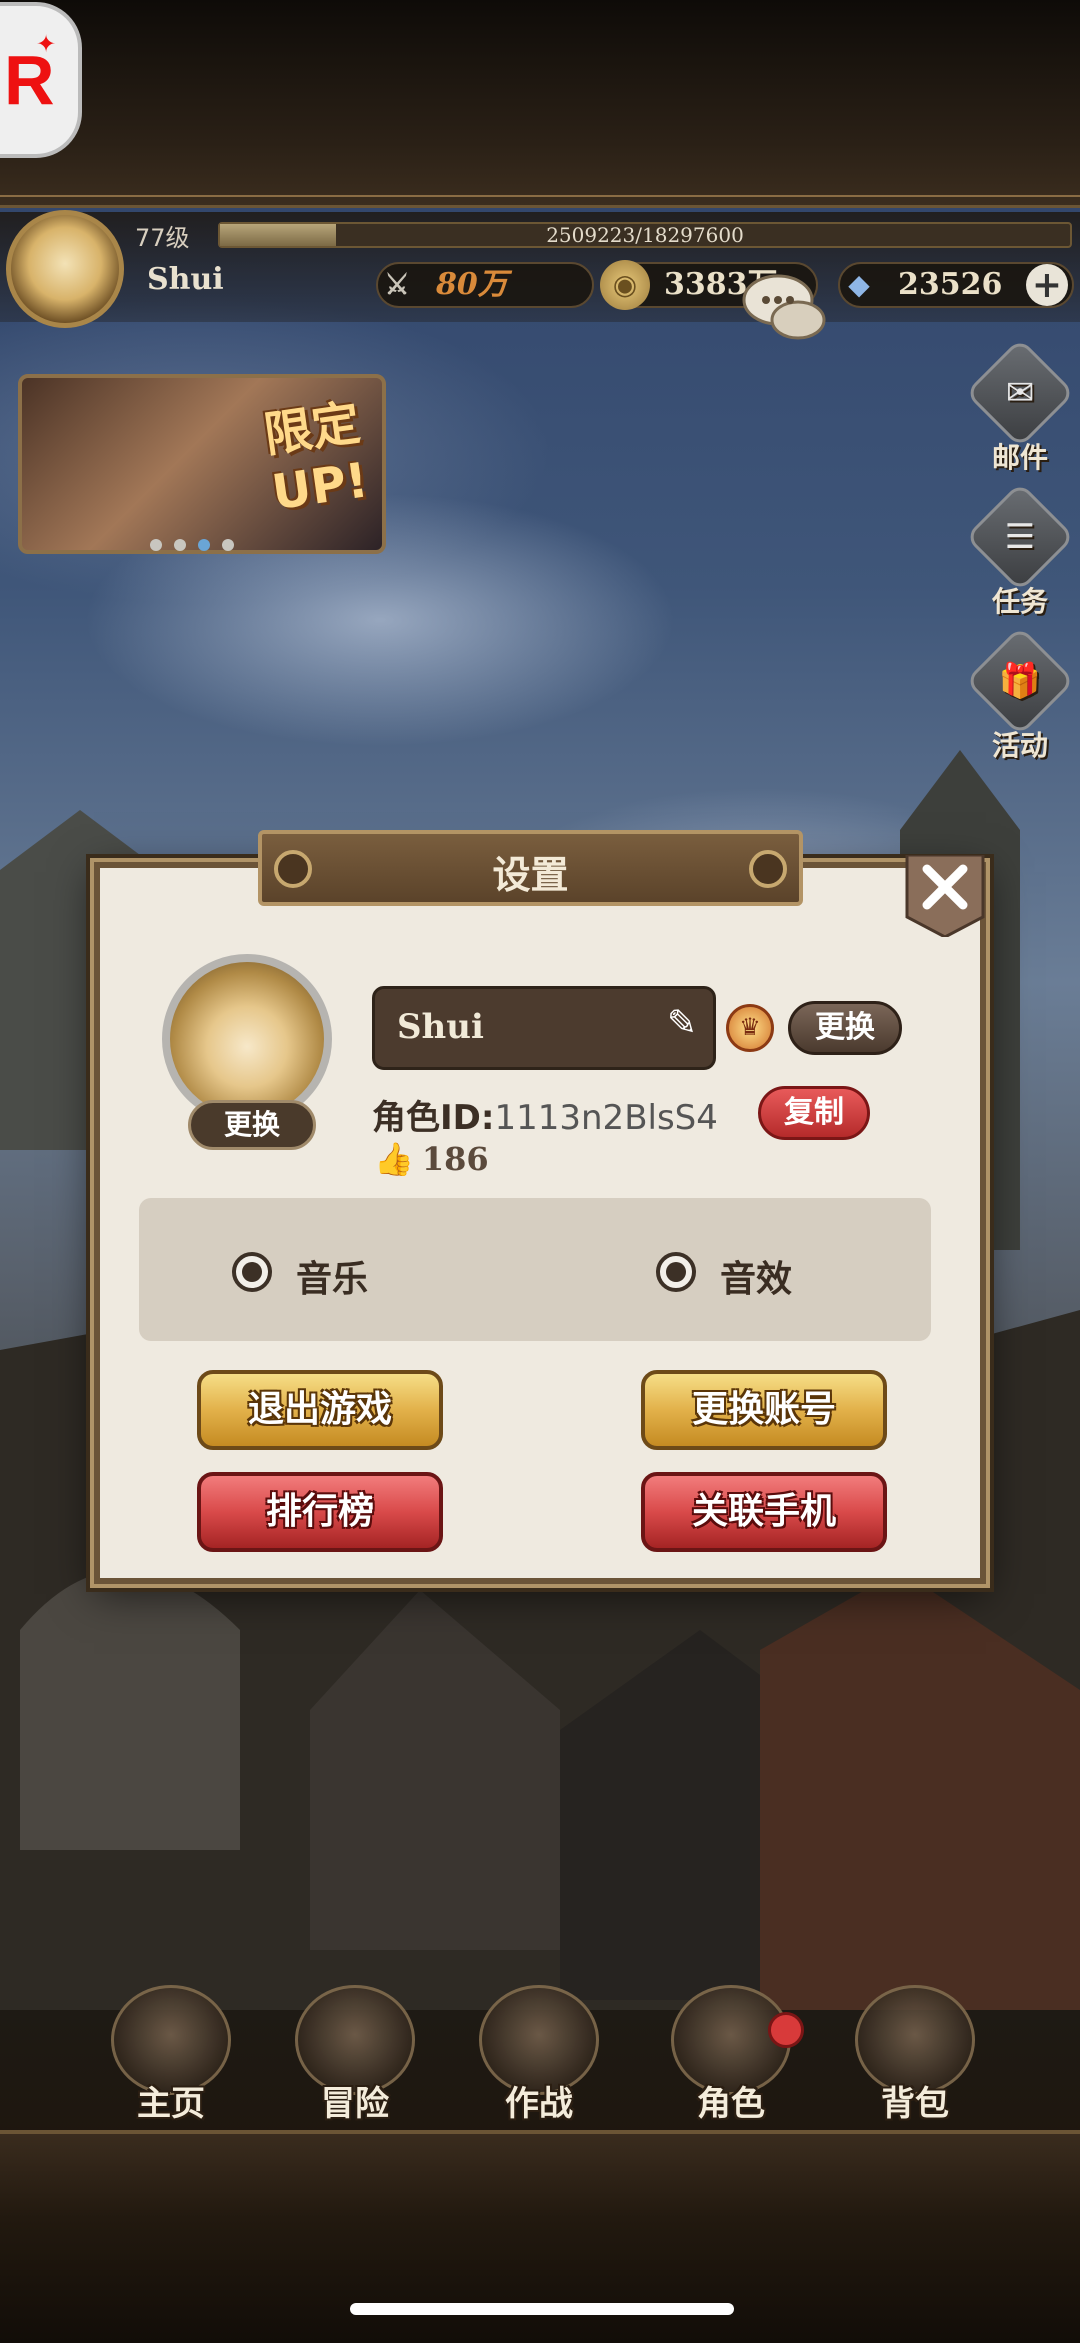 The image size is (1080, 2343). I want to click on role-id-label: 角色ID:, so click(433, 1118).